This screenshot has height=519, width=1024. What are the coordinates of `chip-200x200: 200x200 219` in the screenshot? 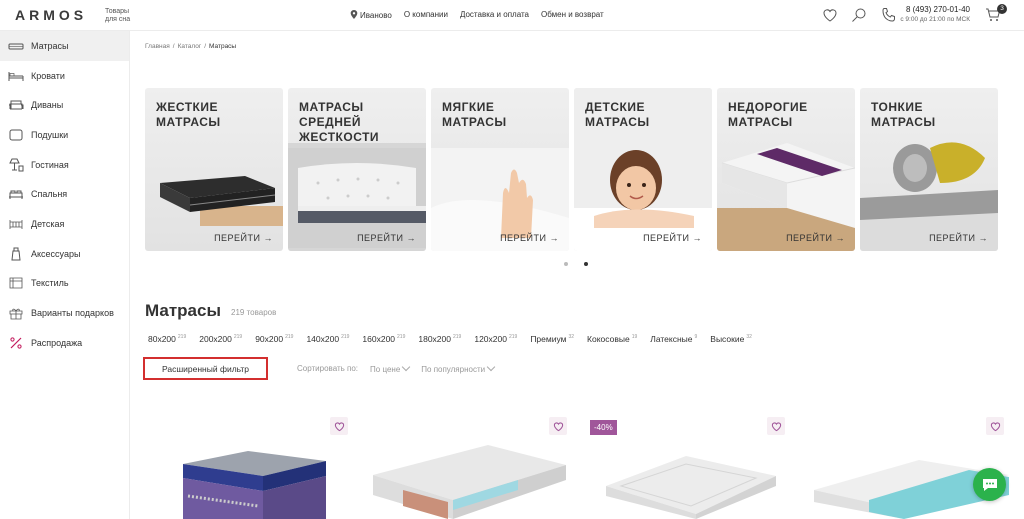 It's located at (220, 339).